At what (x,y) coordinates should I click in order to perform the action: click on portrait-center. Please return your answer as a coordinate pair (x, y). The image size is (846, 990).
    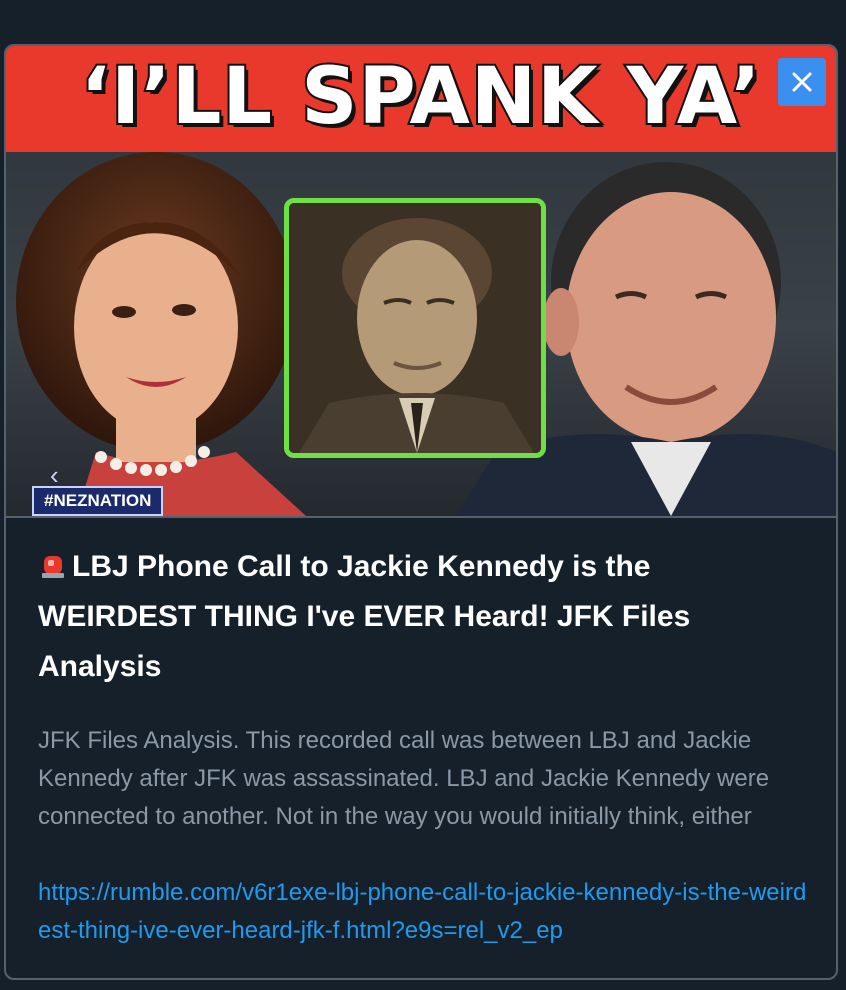
    Looking at the image, I should click on (415, 328).